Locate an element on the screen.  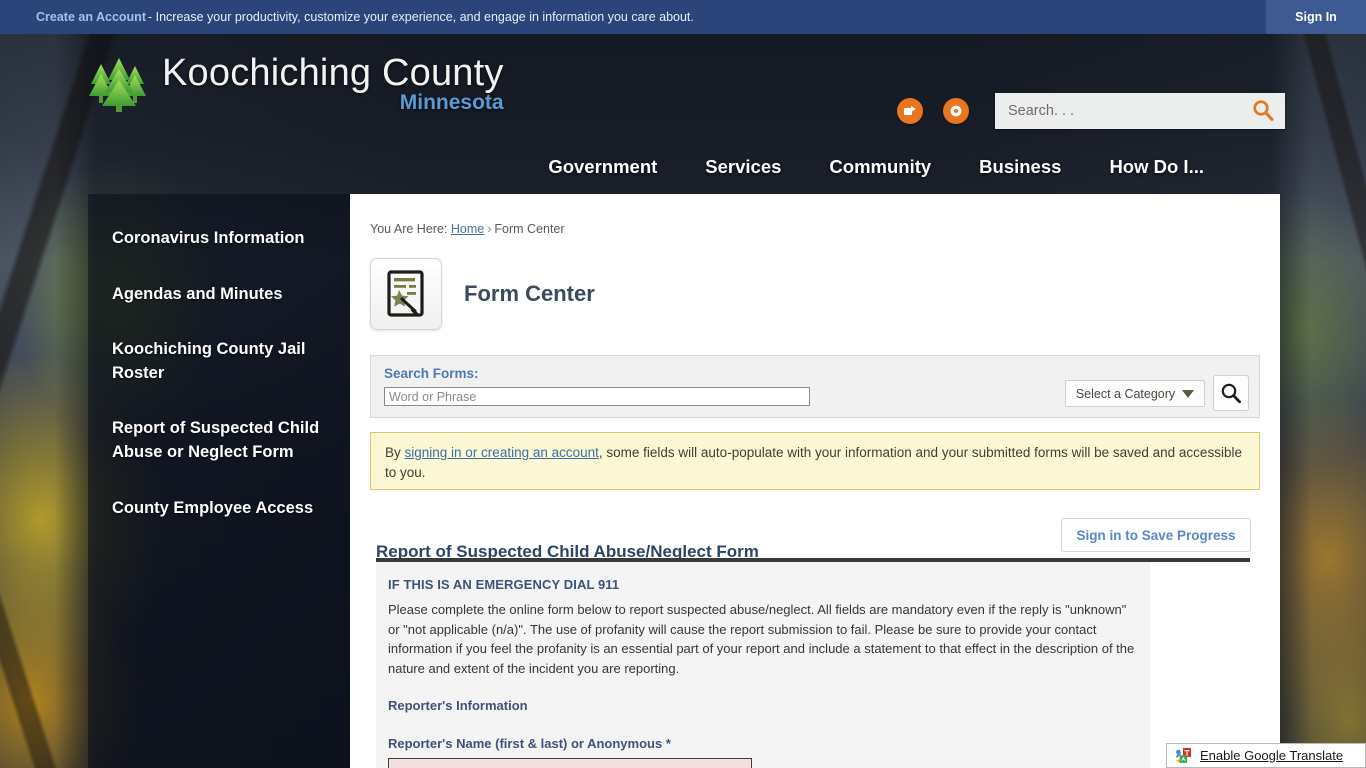
sidebar-item-jail-roster: Koochiching County Jail Roster is located at coordinates (219, 361).